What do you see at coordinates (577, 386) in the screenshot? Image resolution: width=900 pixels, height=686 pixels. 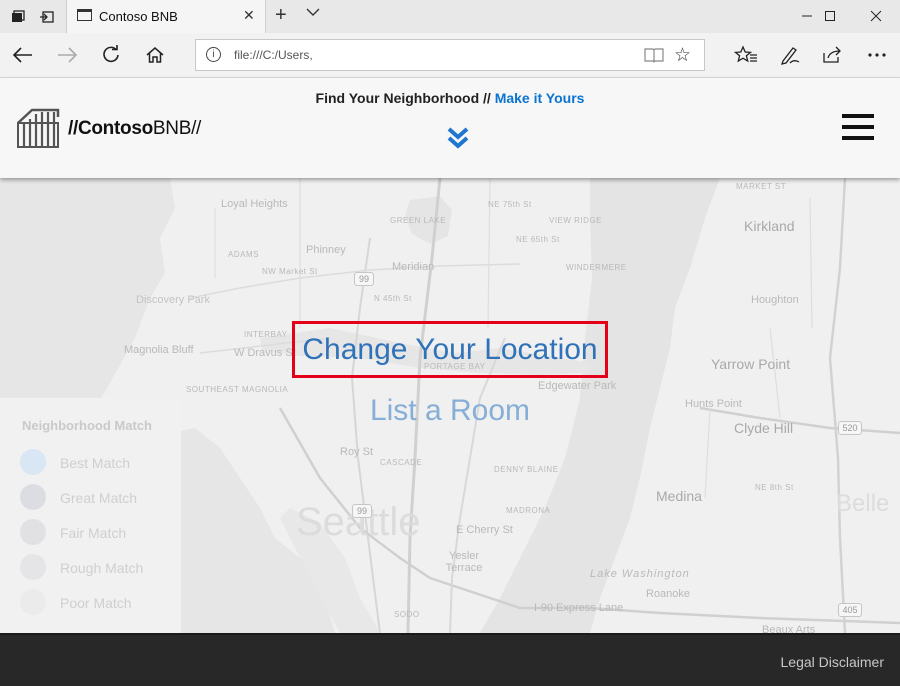 I see `map-label: Edgewater Park` at bounding box center [577, 386].